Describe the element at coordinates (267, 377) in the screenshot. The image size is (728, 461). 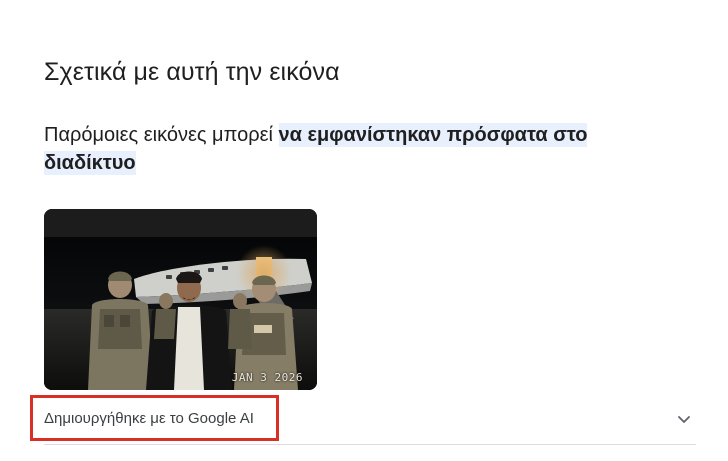
I see `image-date-stamp: JAN 3 2026` at that location.